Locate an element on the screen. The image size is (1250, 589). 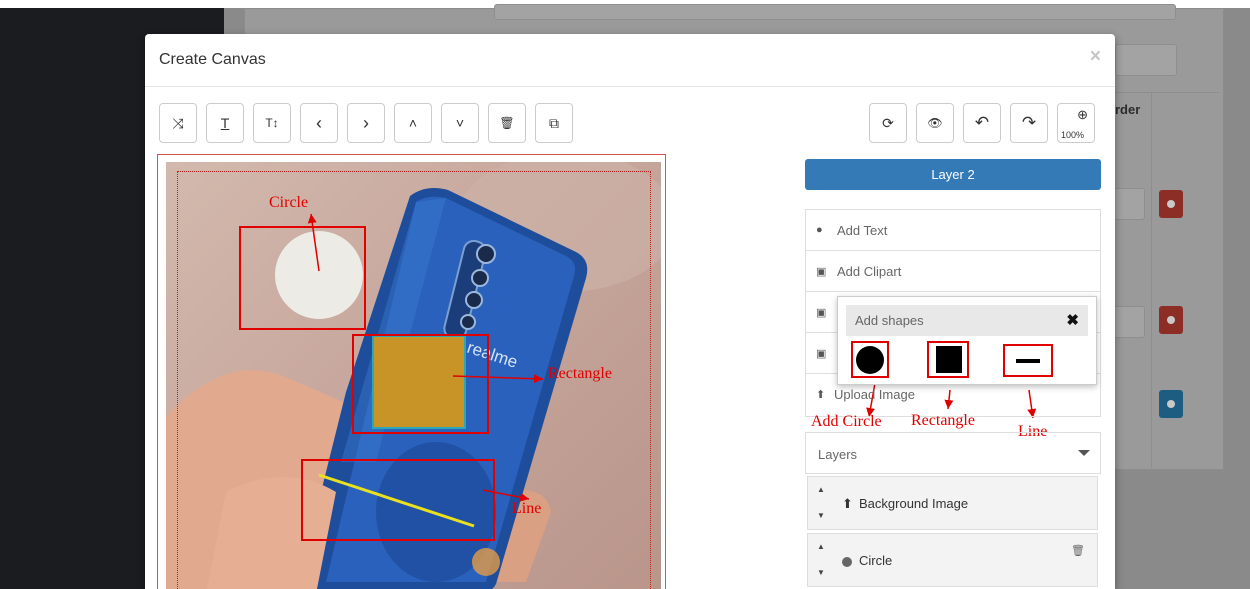
chevron-right-icon: › is located at coordinates (366, 122).